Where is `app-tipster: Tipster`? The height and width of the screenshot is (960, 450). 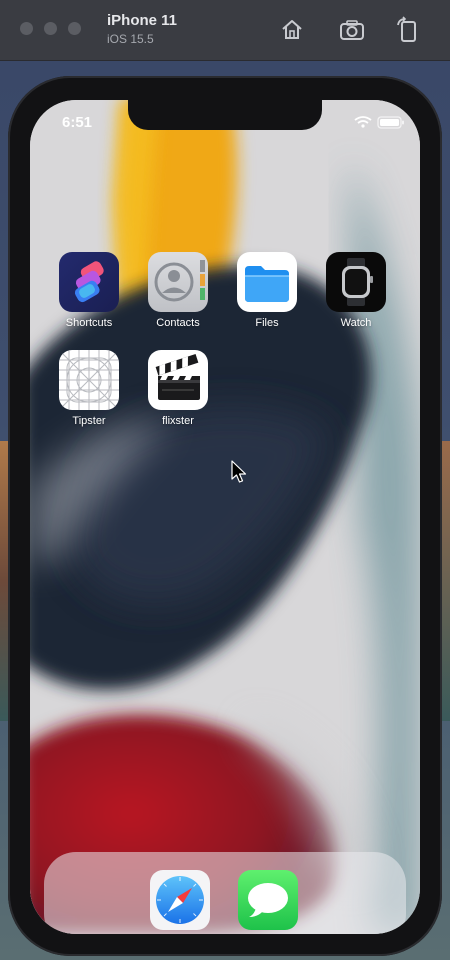 app-tipster: Tipster is located at coordinates (89, 388).